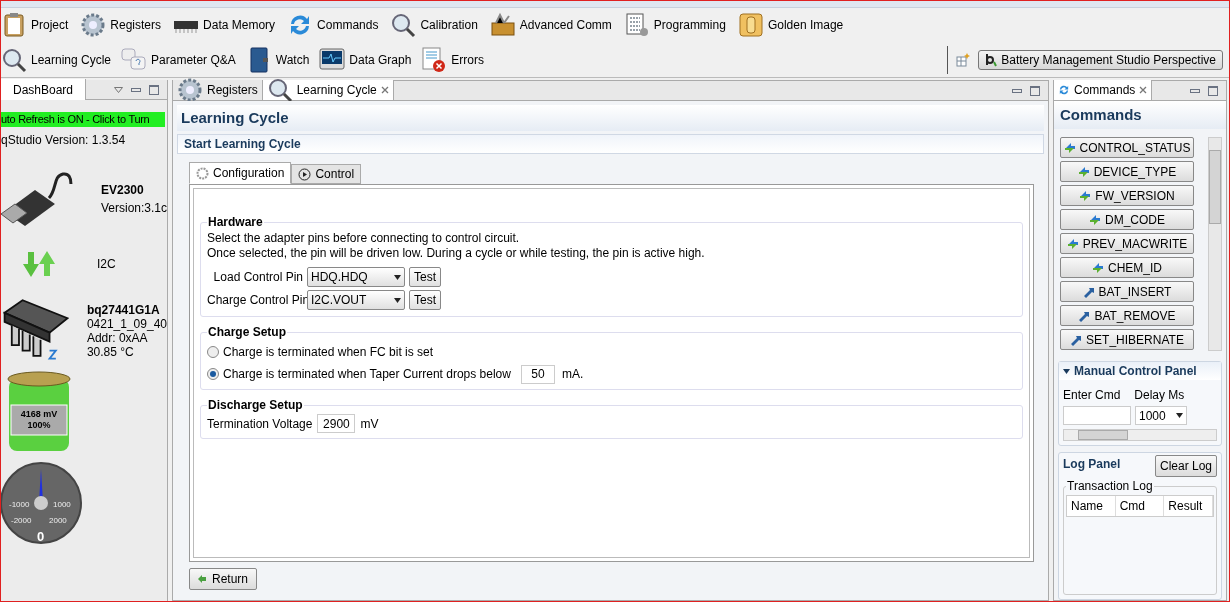 Image resolution: width=1230 pixels, height=602 pixels. I want to click on gauge-info-text: Addr: 0xAA, so click(117, 338).